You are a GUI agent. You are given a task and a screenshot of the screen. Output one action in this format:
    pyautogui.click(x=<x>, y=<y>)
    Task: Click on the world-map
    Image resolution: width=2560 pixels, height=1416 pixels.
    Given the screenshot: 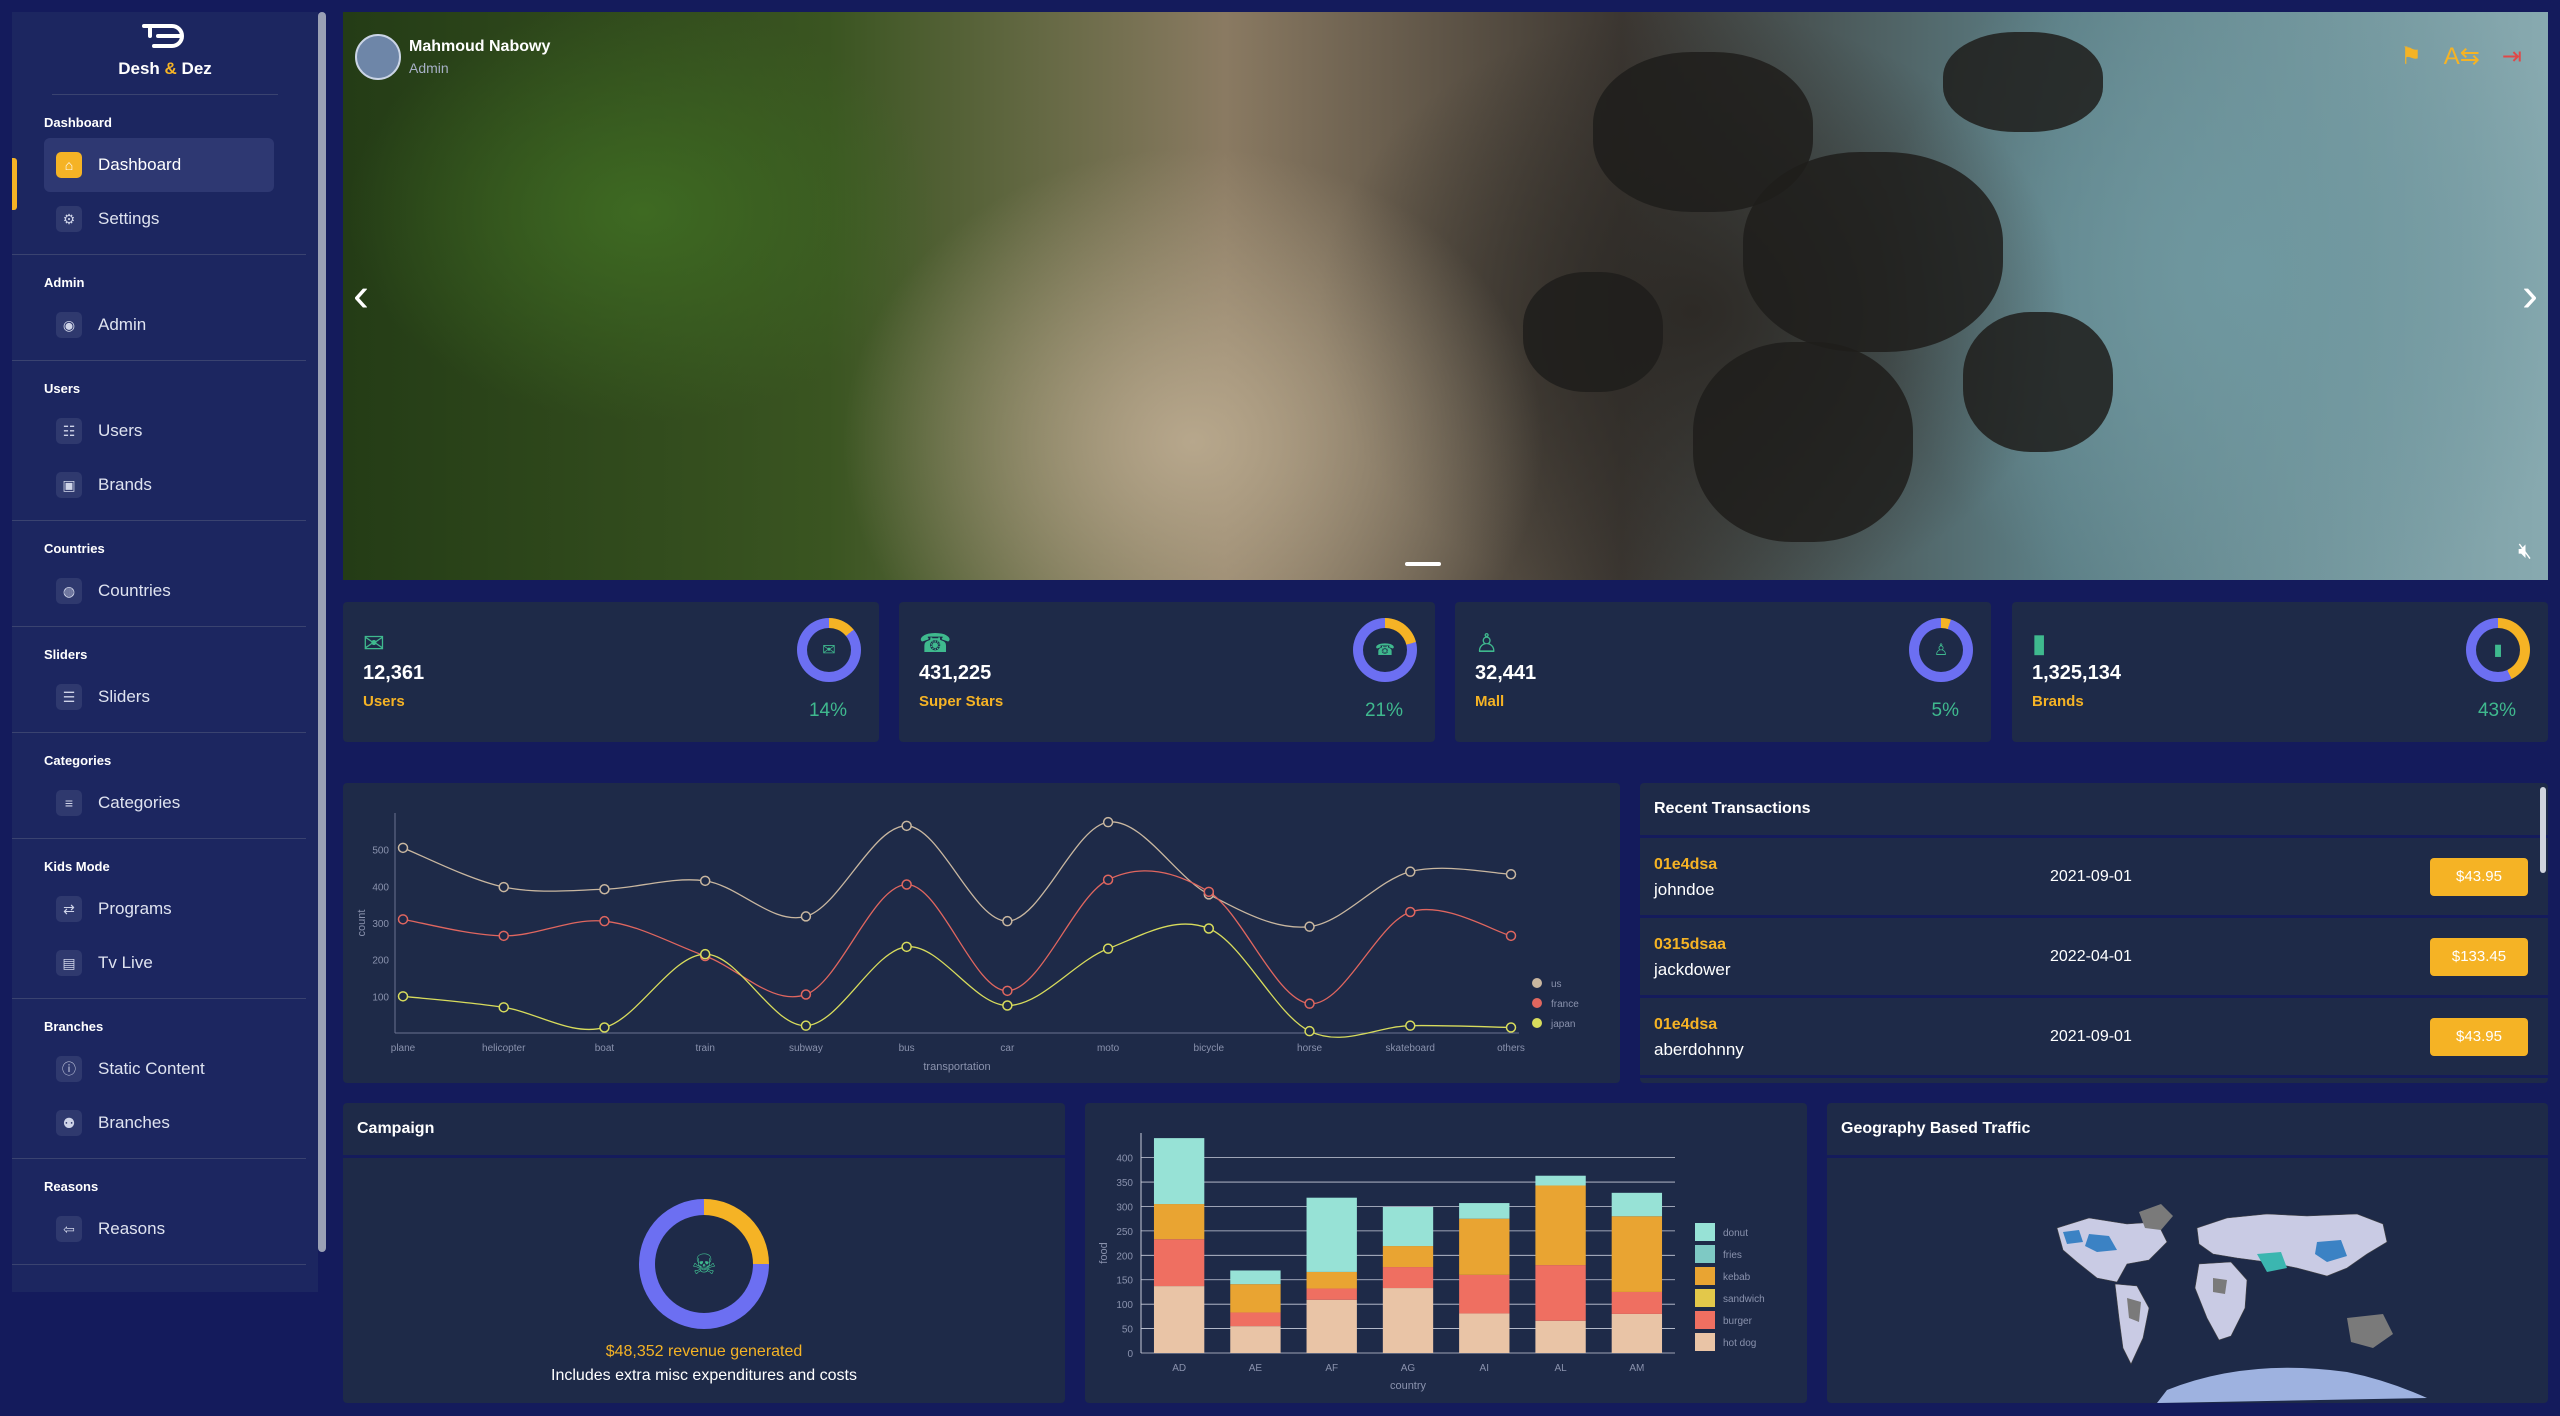 What is the action you would take?
    pyautogui.click(x=2187, y=1280)
    